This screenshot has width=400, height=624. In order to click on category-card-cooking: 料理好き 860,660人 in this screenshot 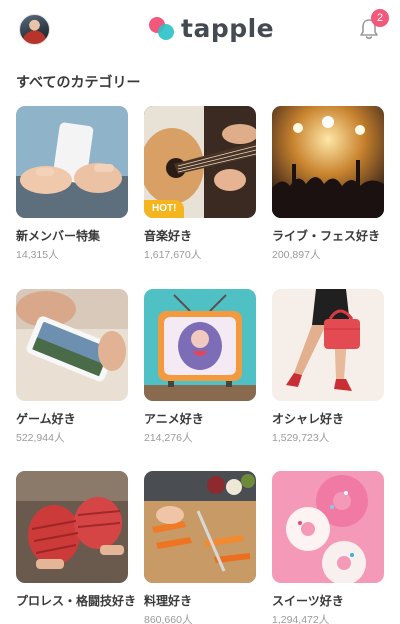, I will do `click(200, 547)`.